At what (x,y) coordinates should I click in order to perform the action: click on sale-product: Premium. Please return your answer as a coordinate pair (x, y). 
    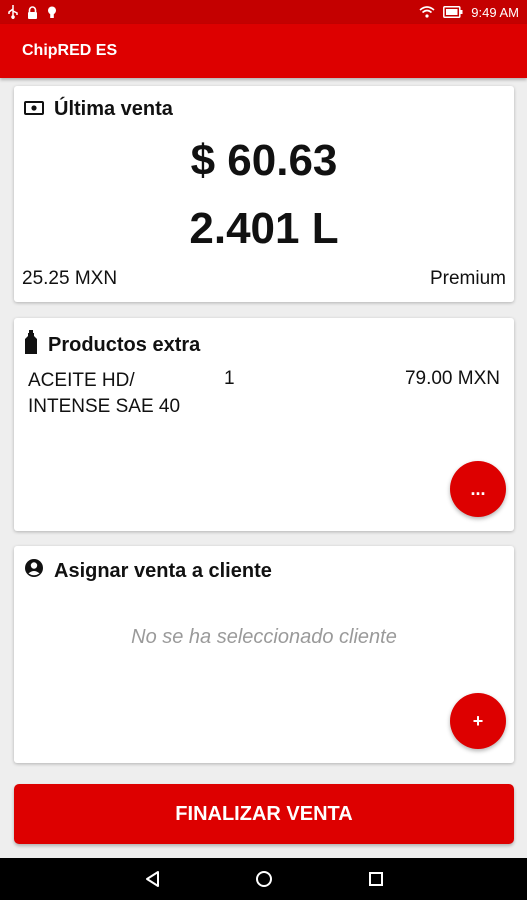
    Looking at the image, I should click on (467, 278).